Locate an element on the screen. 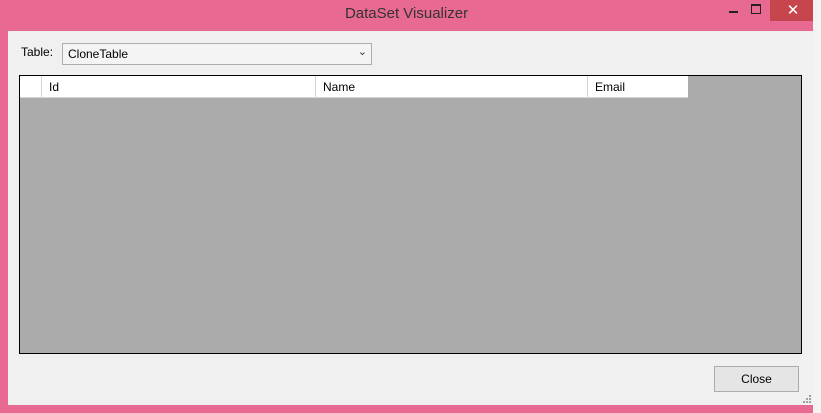 The height and width of the screenshot is (413, 821). window-title: DataSet Visualizer is located at coordinates (406, 13).